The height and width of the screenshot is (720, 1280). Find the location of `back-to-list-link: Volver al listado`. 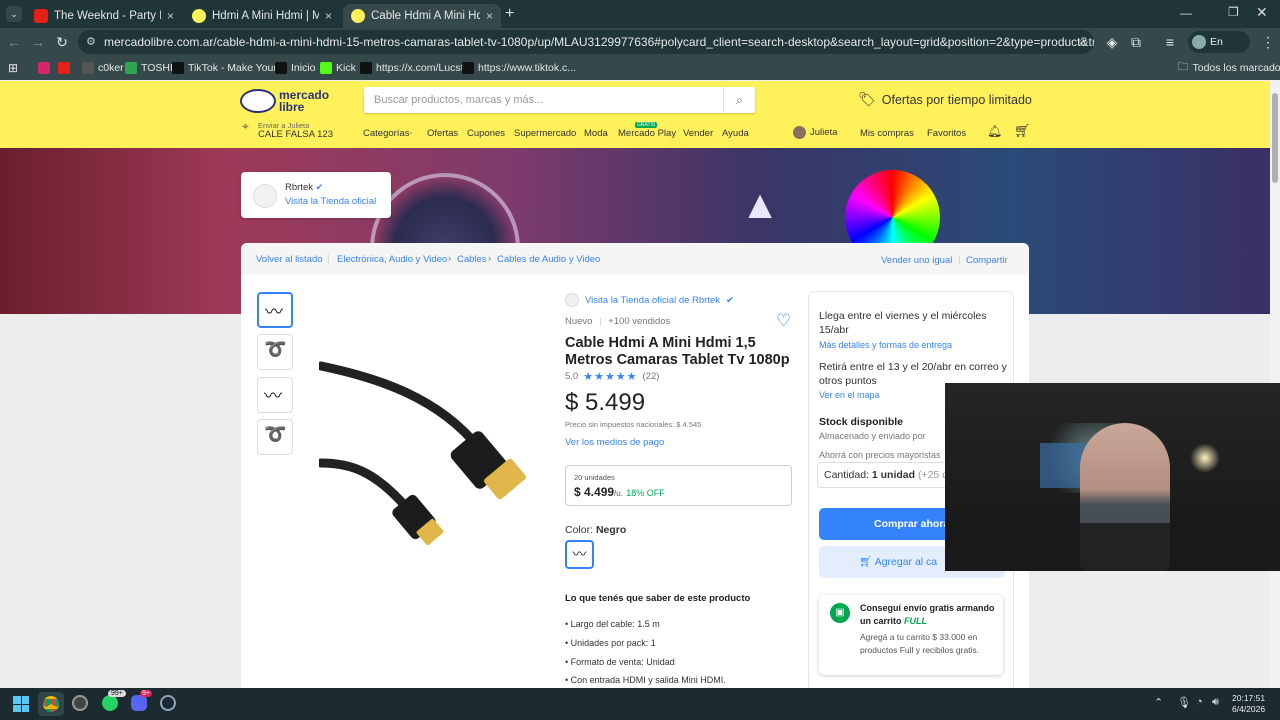

back-to-list-link: Volver al listado is located at coordinates (289, 259).